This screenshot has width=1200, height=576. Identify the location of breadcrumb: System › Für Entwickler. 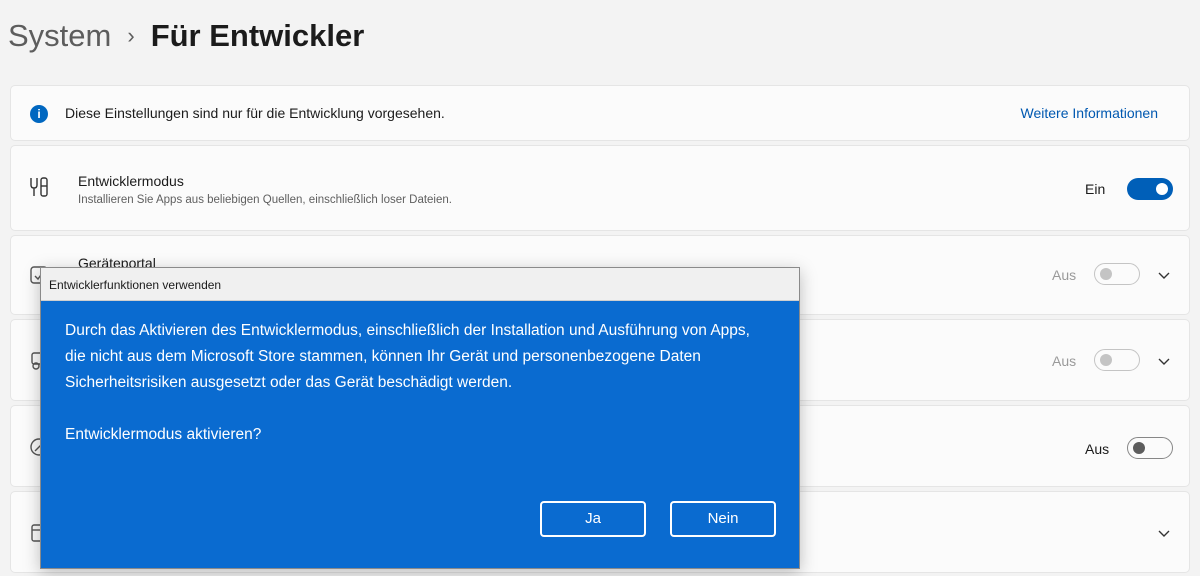
(186, 36).